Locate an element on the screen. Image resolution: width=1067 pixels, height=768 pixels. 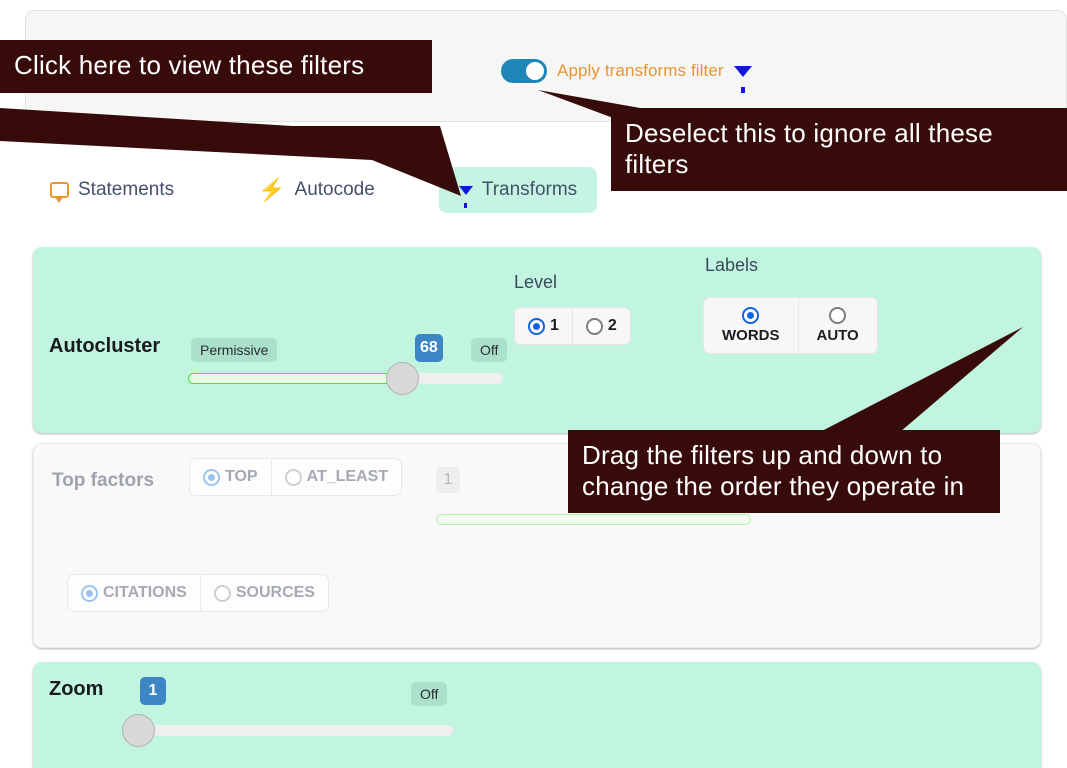
filter-tabs: Statements ⚡ Autocode Transforms is located at coordinates (314, 190).